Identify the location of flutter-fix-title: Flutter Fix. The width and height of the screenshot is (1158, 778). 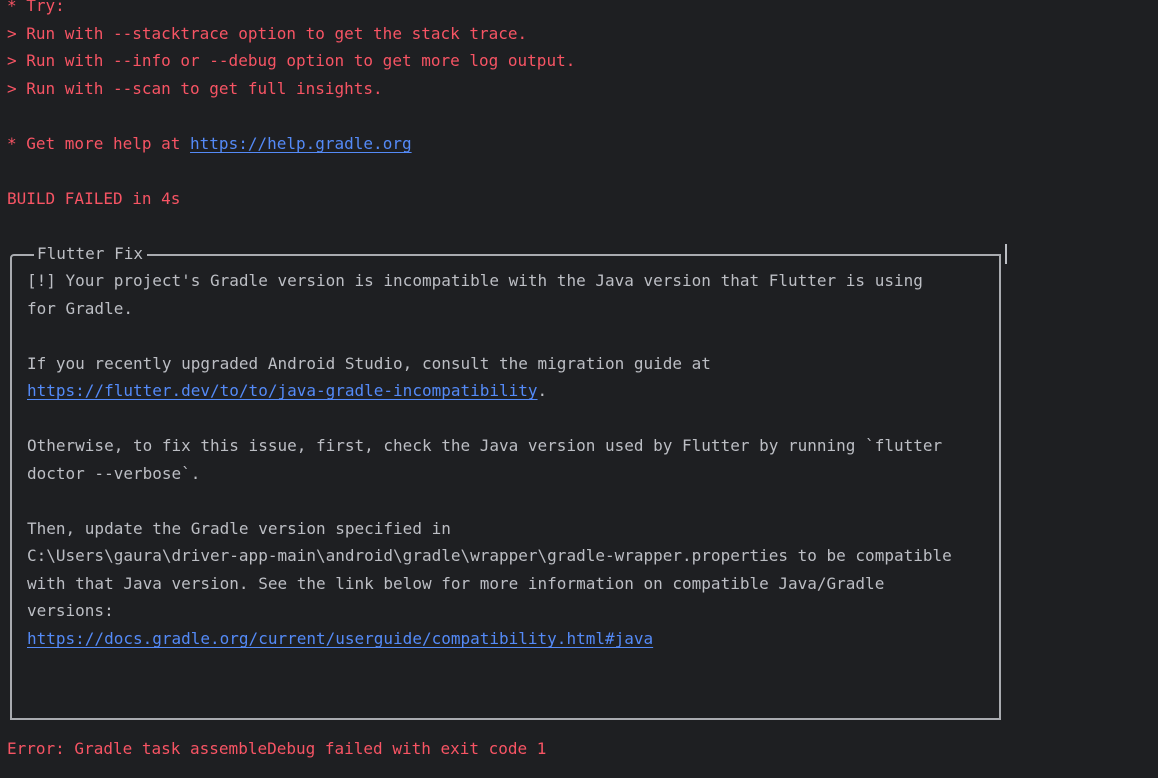
(90, 254).